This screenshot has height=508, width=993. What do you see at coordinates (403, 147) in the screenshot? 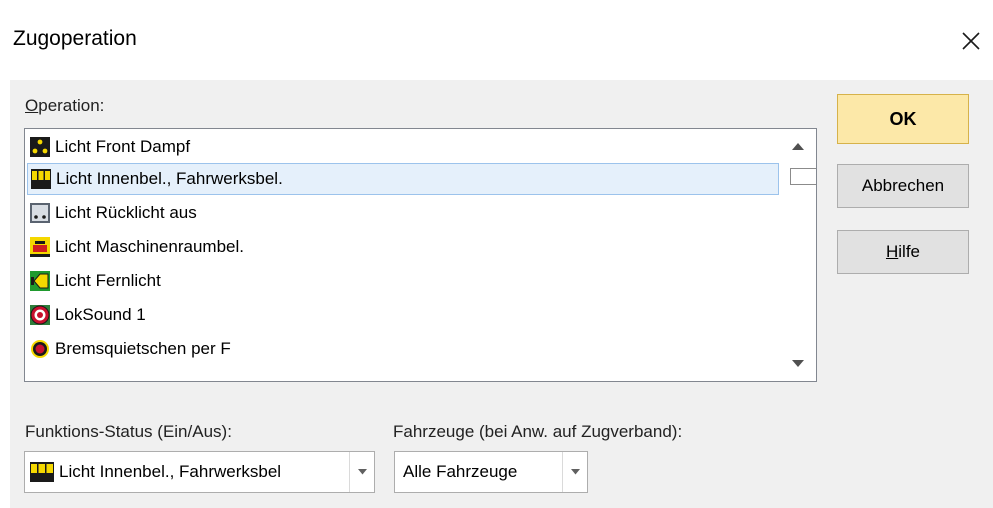
I see `list-item: Licht Front Dampf` at bounding box center [403, 147].